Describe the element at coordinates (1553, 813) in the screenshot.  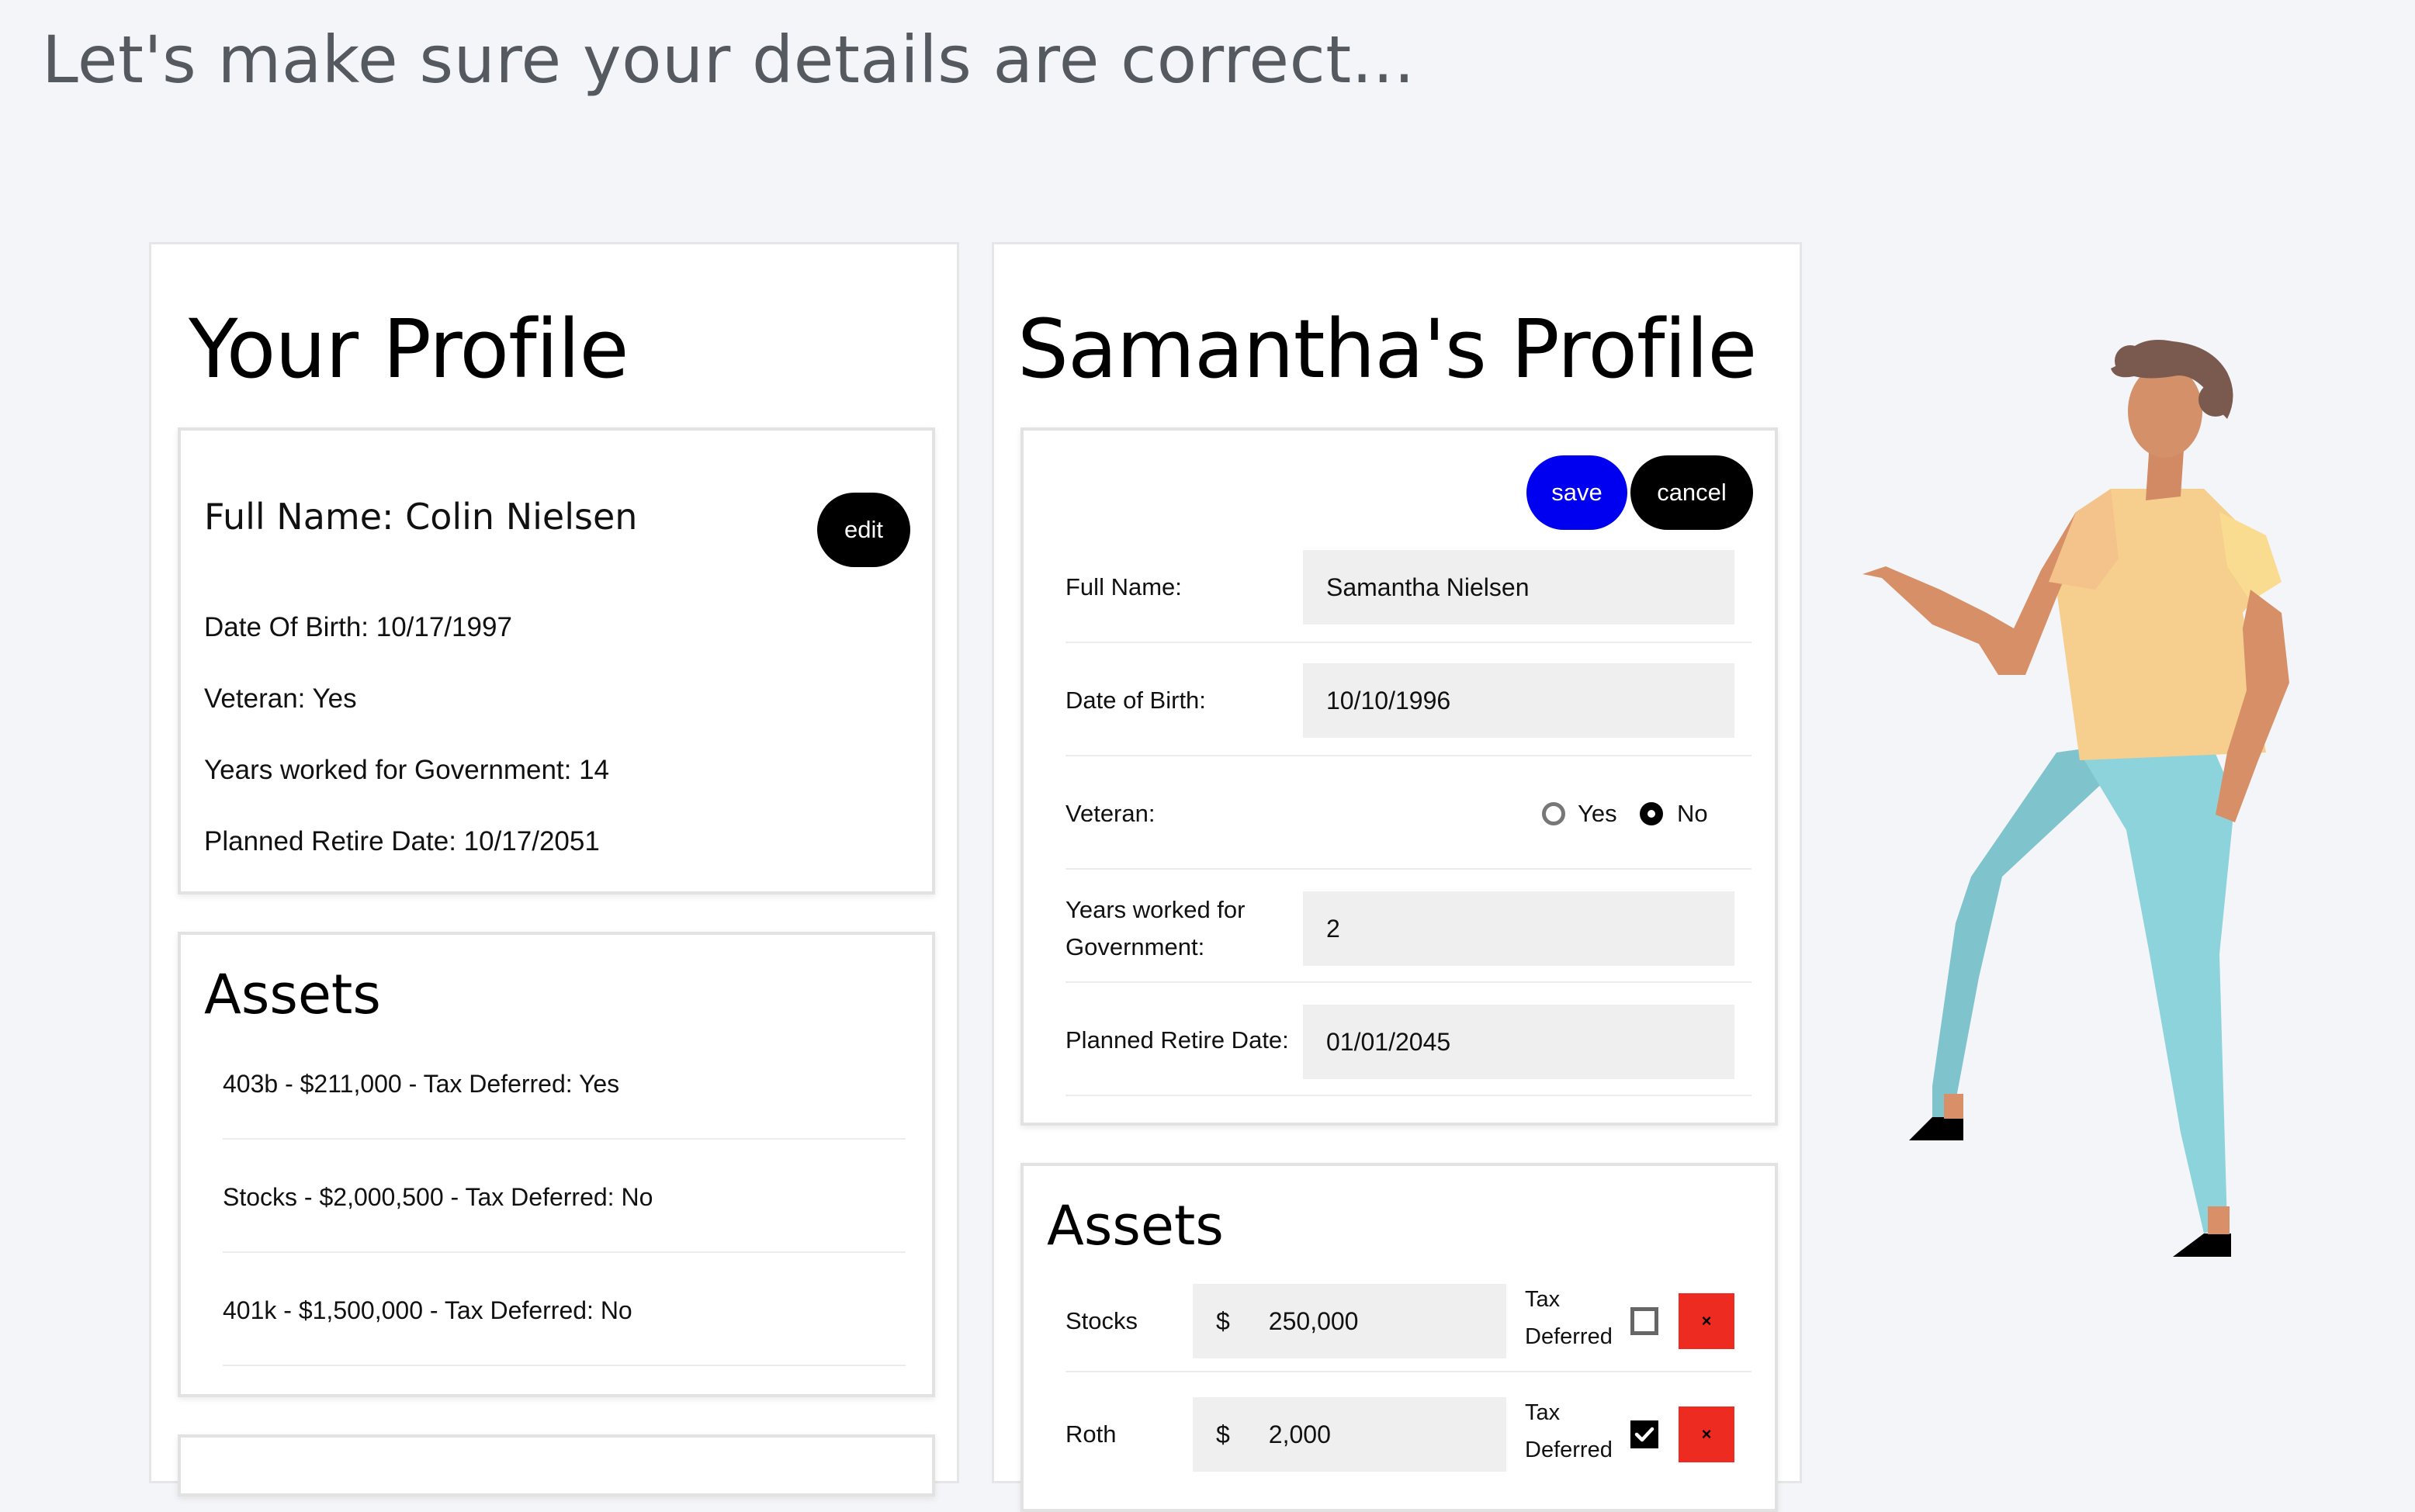
I see `veteran-yes-radio` at that location.